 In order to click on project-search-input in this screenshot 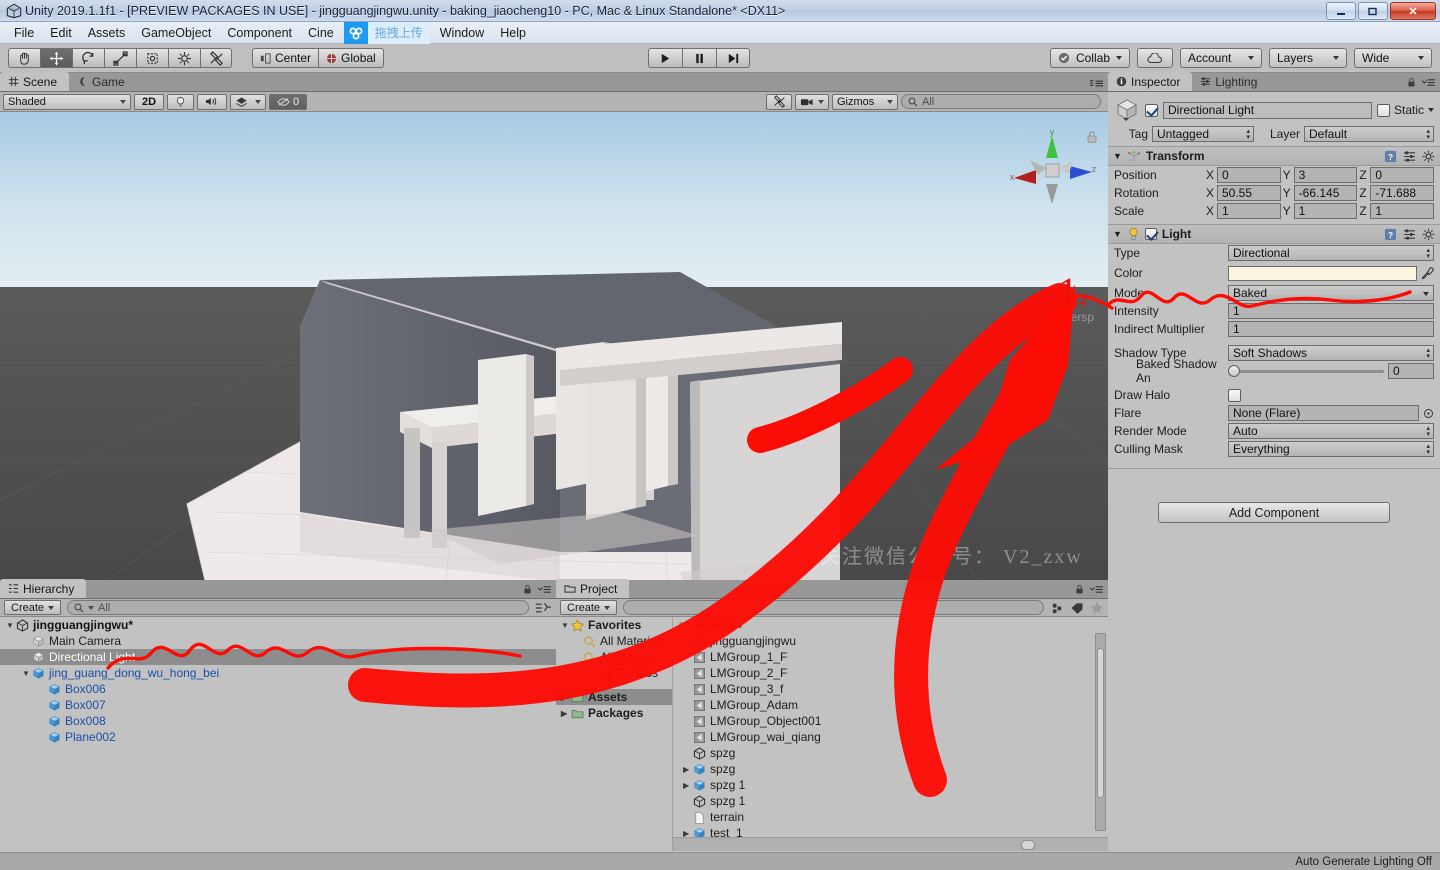, I will do `click(833, 607)`.